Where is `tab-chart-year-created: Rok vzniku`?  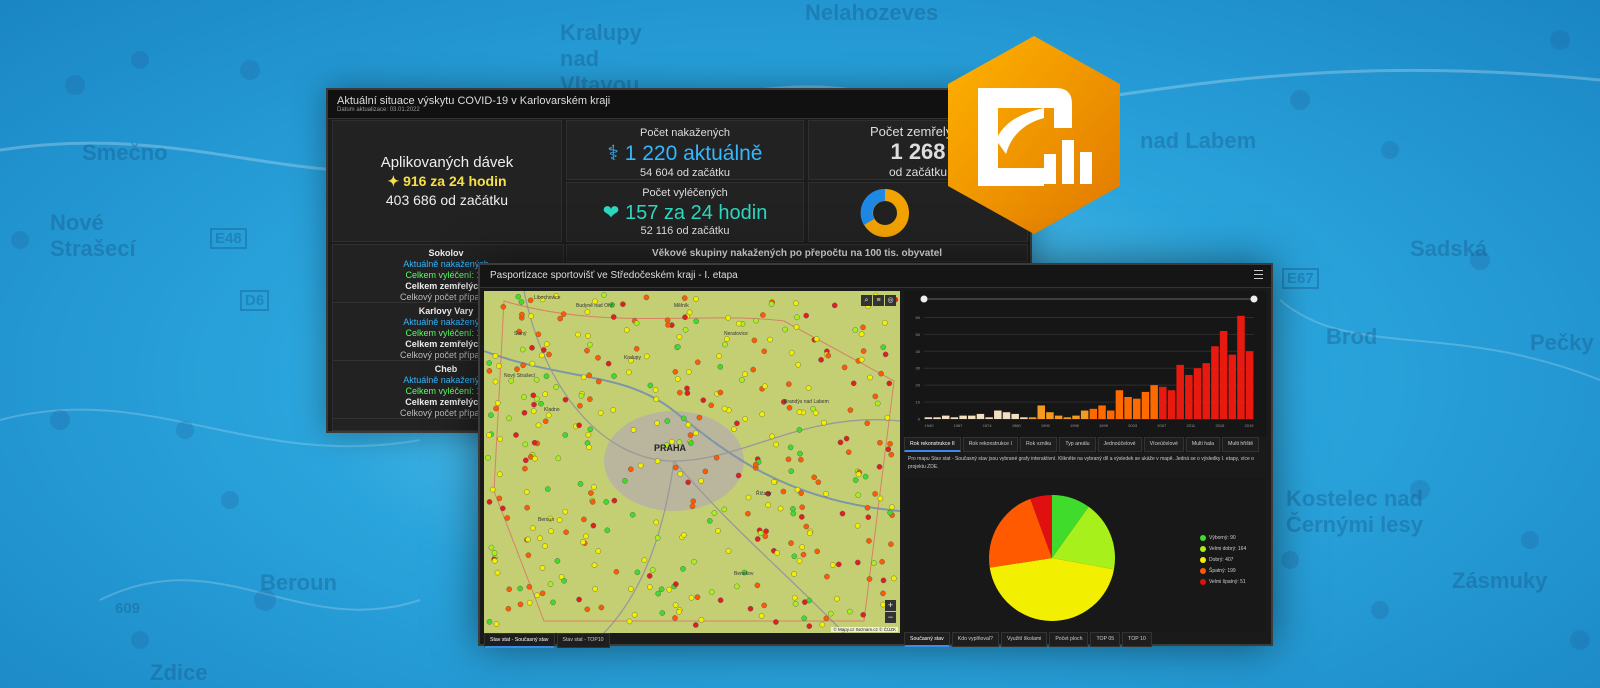
tab-chart-year-created: Rok vzniku is located at coordinates (1038, 444).